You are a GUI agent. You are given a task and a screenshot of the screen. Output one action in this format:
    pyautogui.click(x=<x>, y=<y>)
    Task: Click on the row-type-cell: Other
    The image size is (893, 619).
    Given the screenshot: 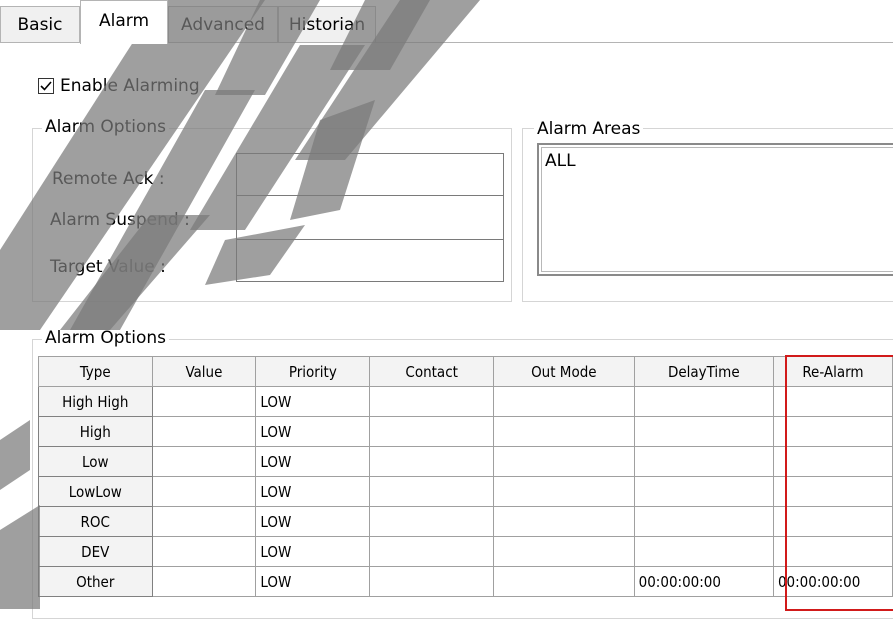 What is the action you would take?
    pyautogui.click(x=95, y=581)
    